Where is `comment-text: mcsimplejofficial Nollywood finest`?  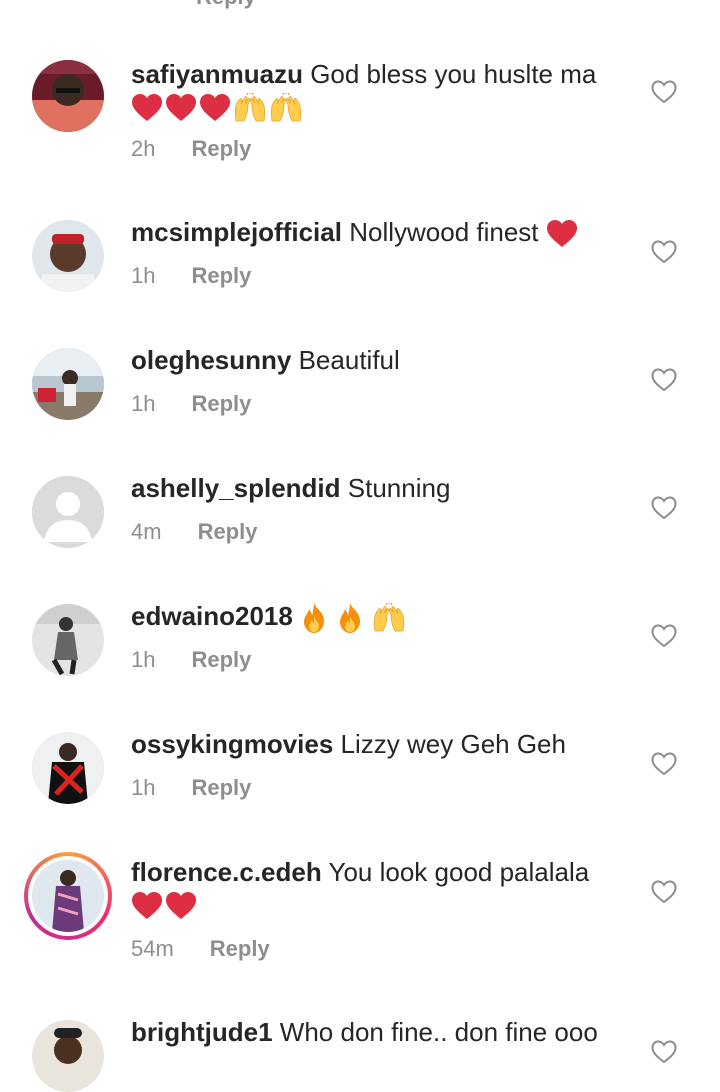
comment-text: mcsimplejofficial Nollywood finest is located at coordinates (381, 232).